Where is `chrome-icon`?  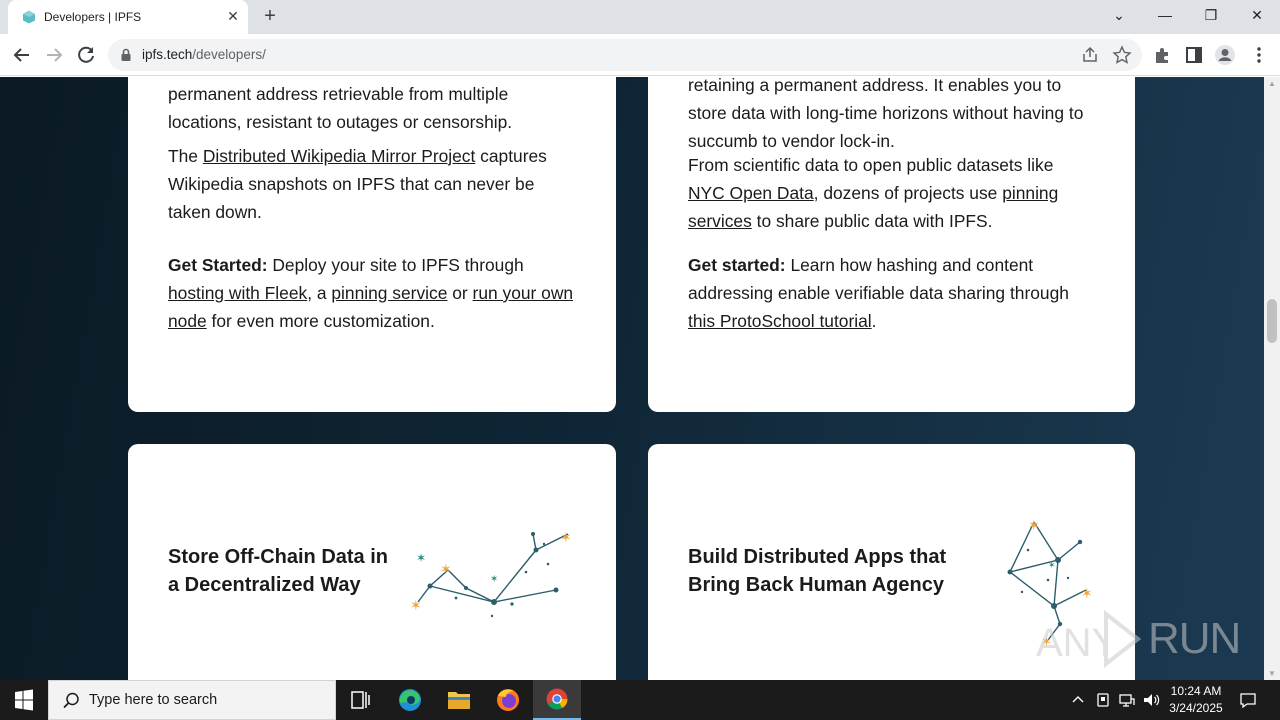 chrome-icon is located at coordinates (557, 700).